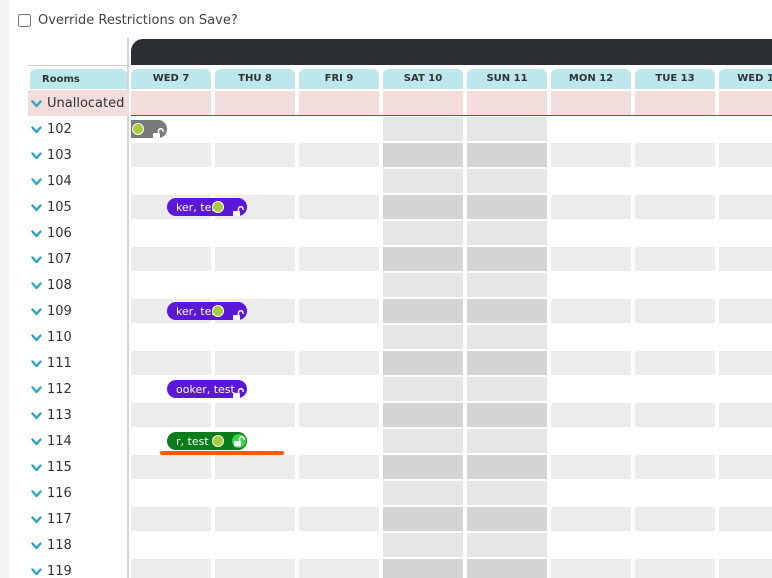 The height and width of the screenshot is (578, 772). Describe the element at coordinates (207, 441) in the screenshot. I see `booking-bar: r, test` at that location.